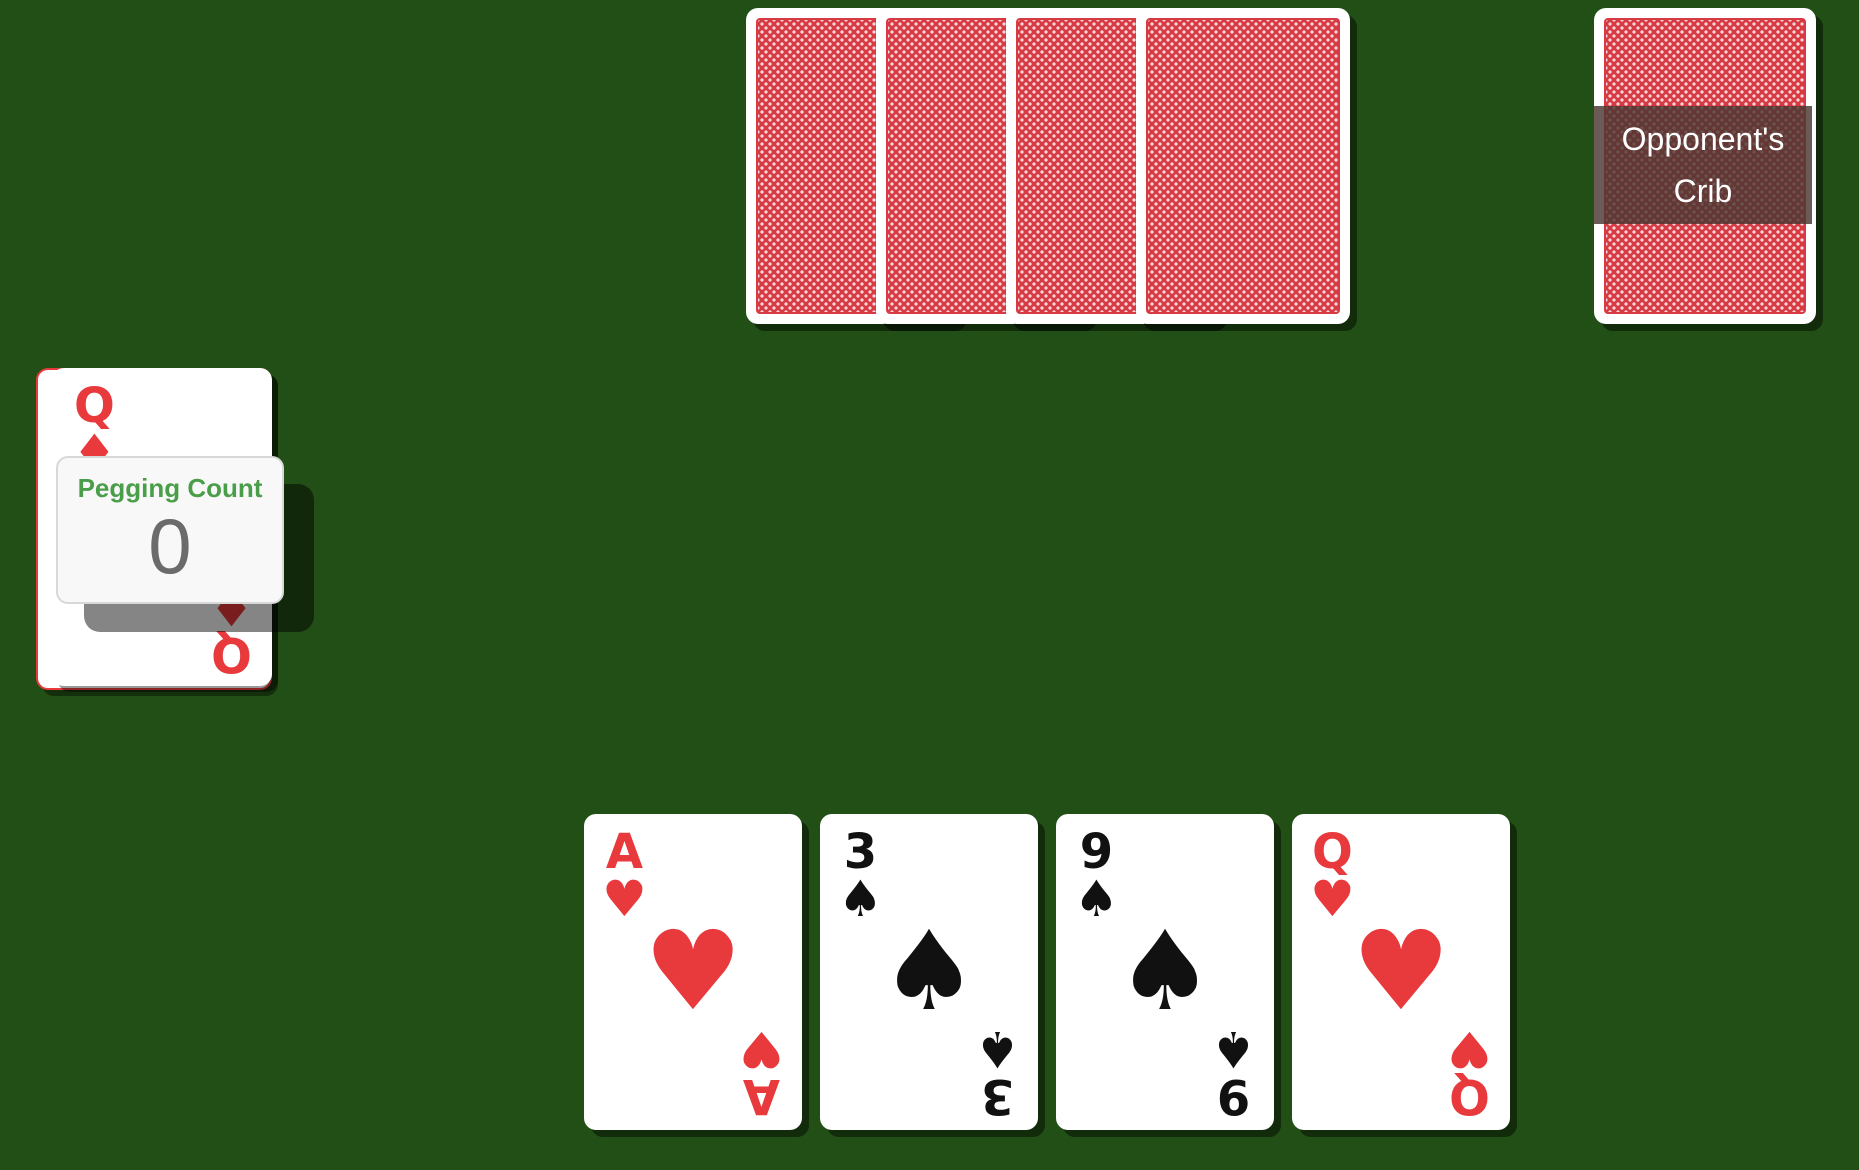 This screenshot has height=1170, width=1859. I want to click on card-corner-top: Q ♥, so click(1332, 876).